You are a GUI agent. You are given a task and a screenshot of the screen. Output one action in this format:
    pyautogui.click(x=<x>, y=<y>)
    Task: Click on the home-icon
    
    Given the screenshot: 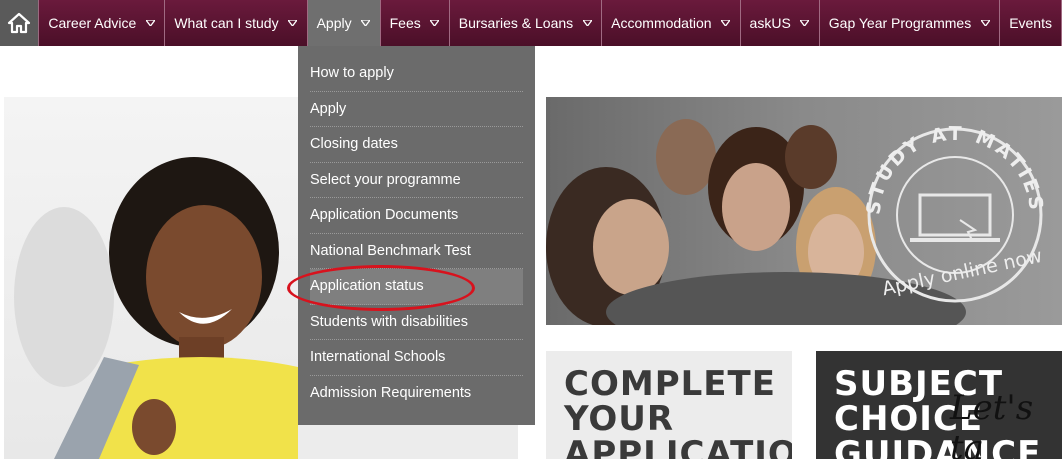 What is the action you would take?
    pyautogui.click(x=19, y=23)
    